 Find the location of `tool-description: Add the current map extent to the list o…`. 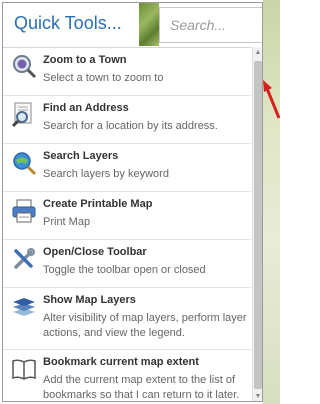

tool-description: Add the current map extent to the list o… is located at coordinates (141, 387).